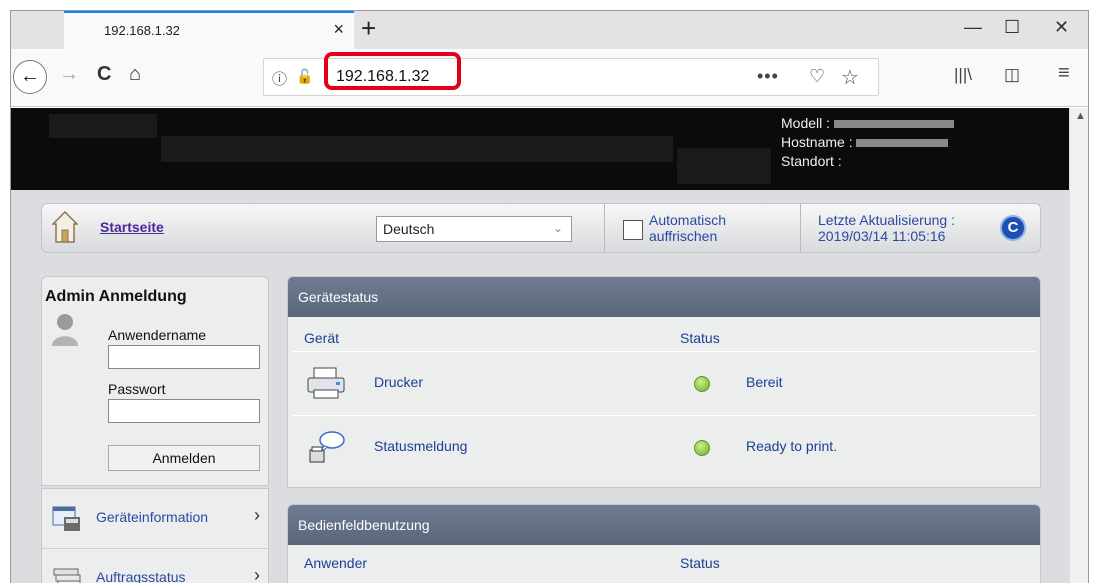 The image size is (1099, 583). I want to click on login-button: Anmelden, so click(184, 458).